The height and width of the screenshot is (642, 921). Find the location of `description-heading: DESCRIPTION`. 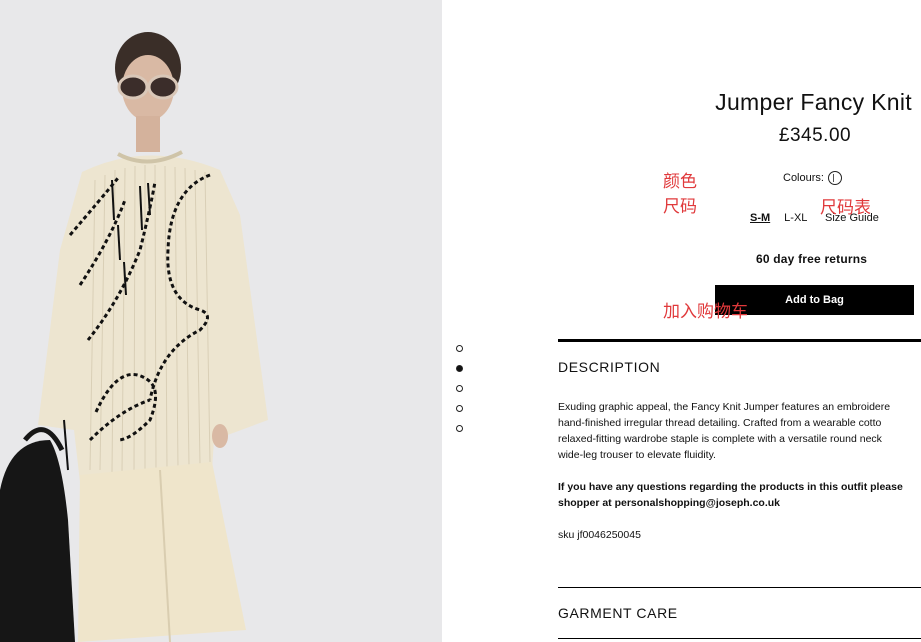

description-heading: DESCRIPTION is located at coordinates (609, 367).